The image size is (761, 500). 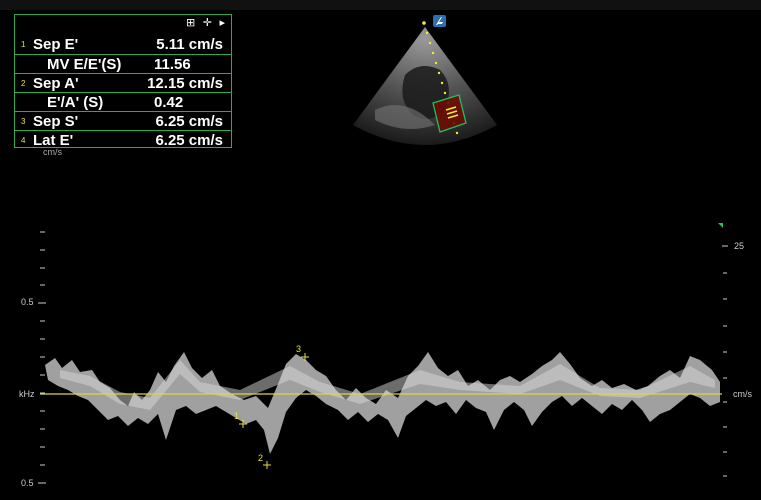 What do you see at coordinates (274, 411) in the screenshot?
I see `cursor-layer` at bounding box center [274, 411].